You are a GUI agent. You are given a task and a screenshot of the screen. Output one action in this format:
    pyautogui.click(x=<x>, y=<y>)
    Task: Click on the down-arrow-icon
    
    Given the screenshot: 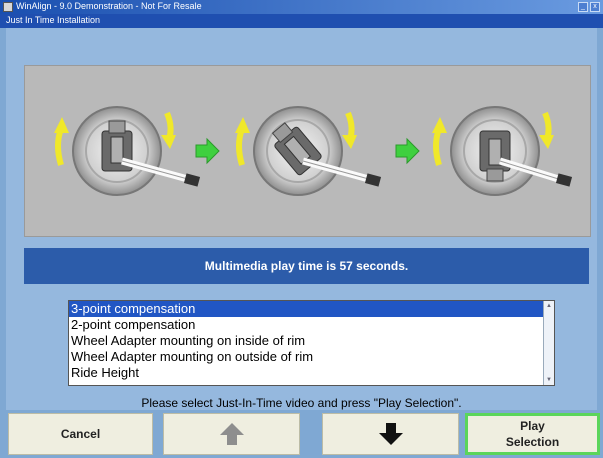 What is the action you would take?
    pyautogui.click(x=390, y=434)
    